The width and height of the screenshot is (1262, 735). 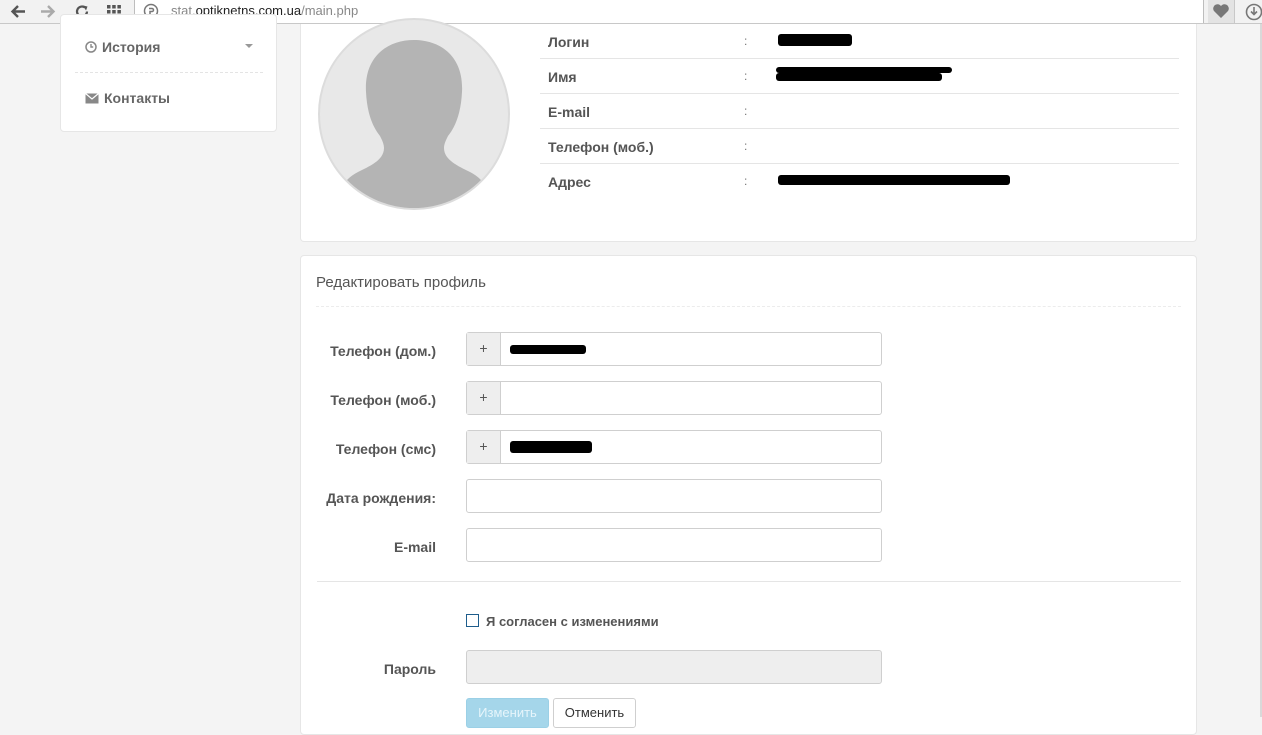 What do you see at coordinates (674, 545) in the screenshot?
I see `email-input` at bounding box center [674, 545].